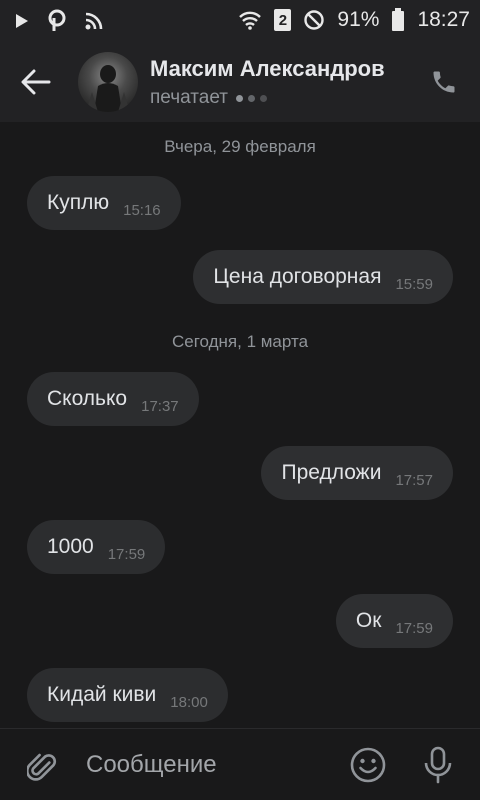  Describe the element at coordinates (250, 20) in the screenshot. I see `wifi-icon` at that location.